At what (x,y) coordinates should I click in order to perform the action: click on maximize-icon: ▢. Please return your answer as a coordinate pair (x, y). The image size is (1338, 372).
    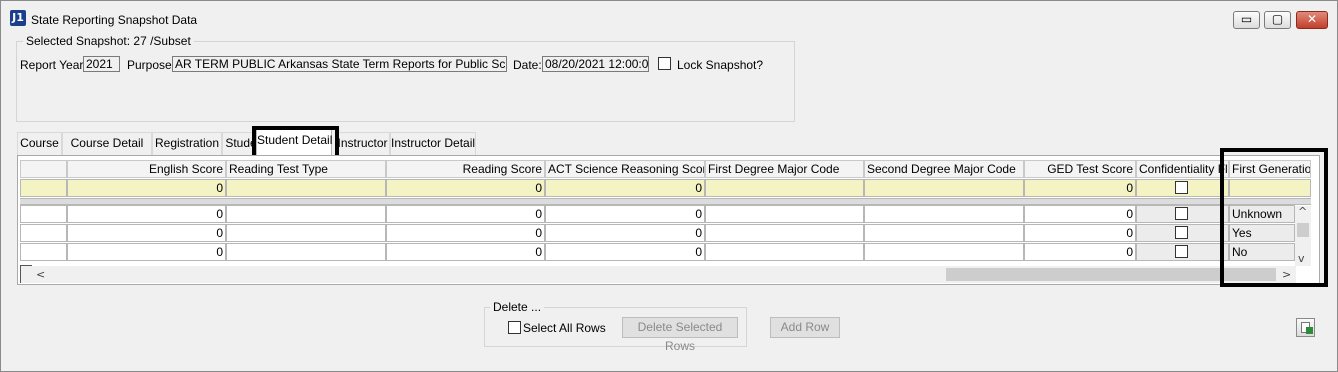
    Looking at the image, I should click on (1277, 19).